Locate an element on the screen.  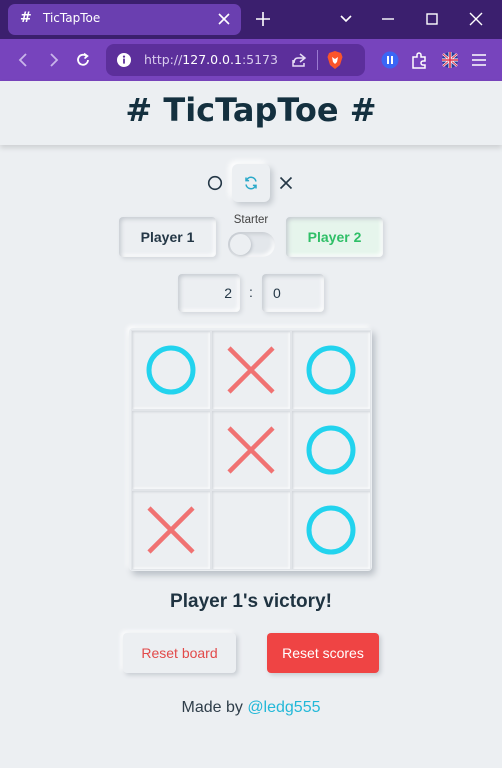
player-2-name: Player 2 is located at coordinates (334, 237).